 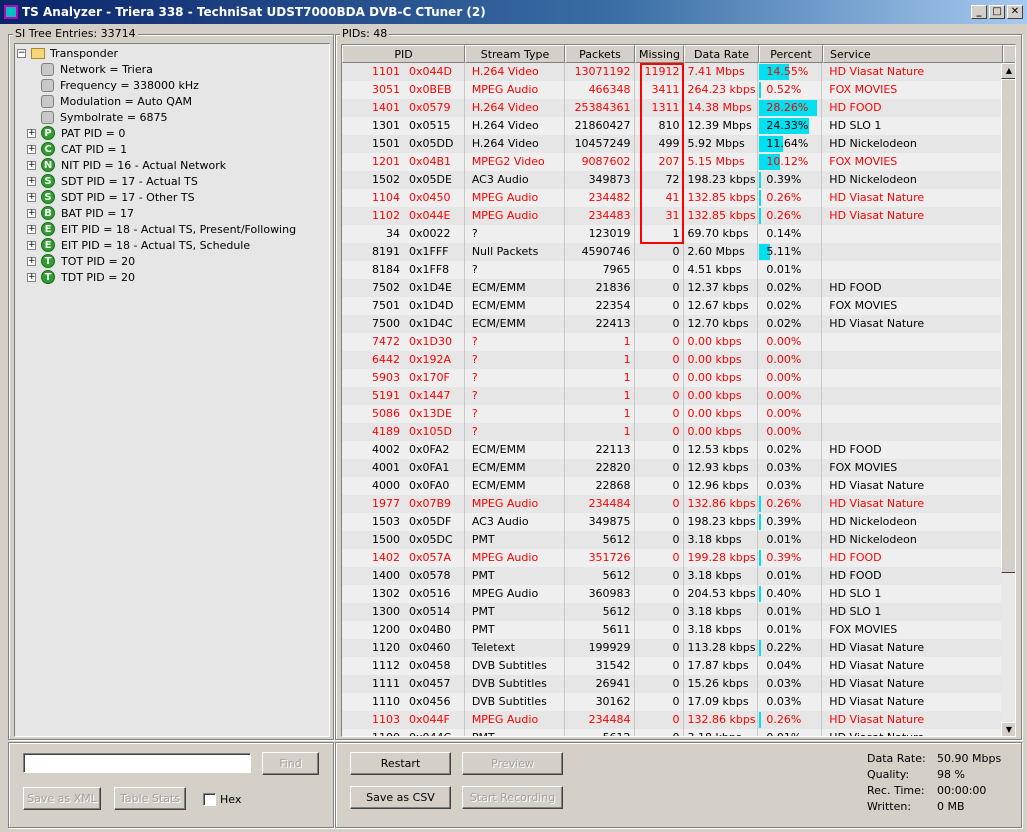 What do you see at coordinates (672, 342) in the screenshot?
I see `table-row: 7472 0x1D30? 1 0 0.00 kbps 0.00%` at bounding box center [672, 342].